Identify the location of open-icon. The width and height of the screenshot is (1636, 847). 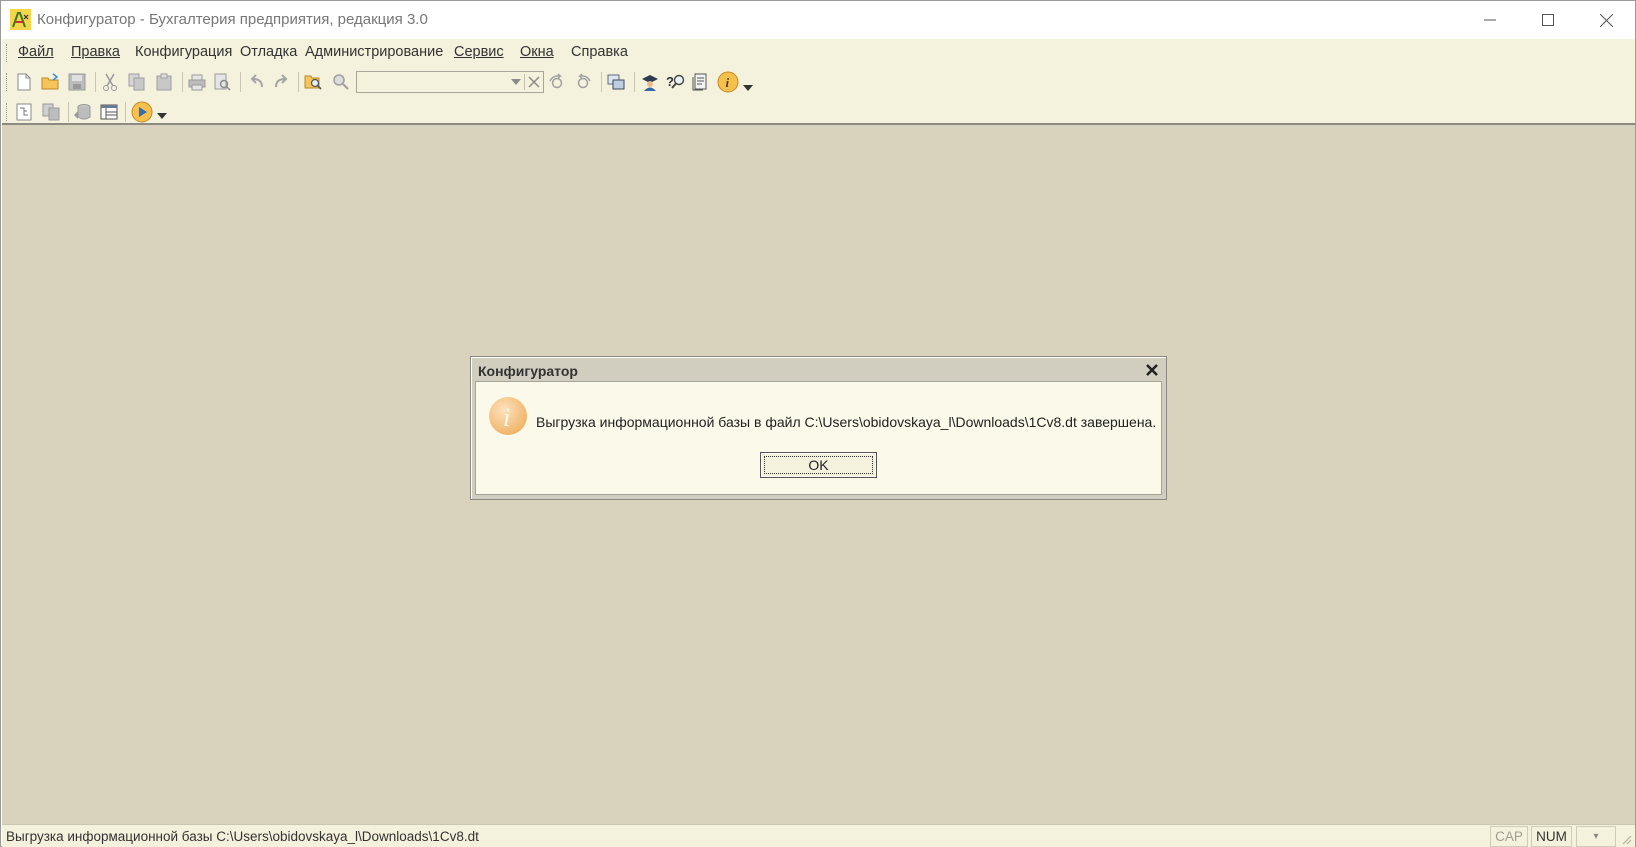
(50, 81).